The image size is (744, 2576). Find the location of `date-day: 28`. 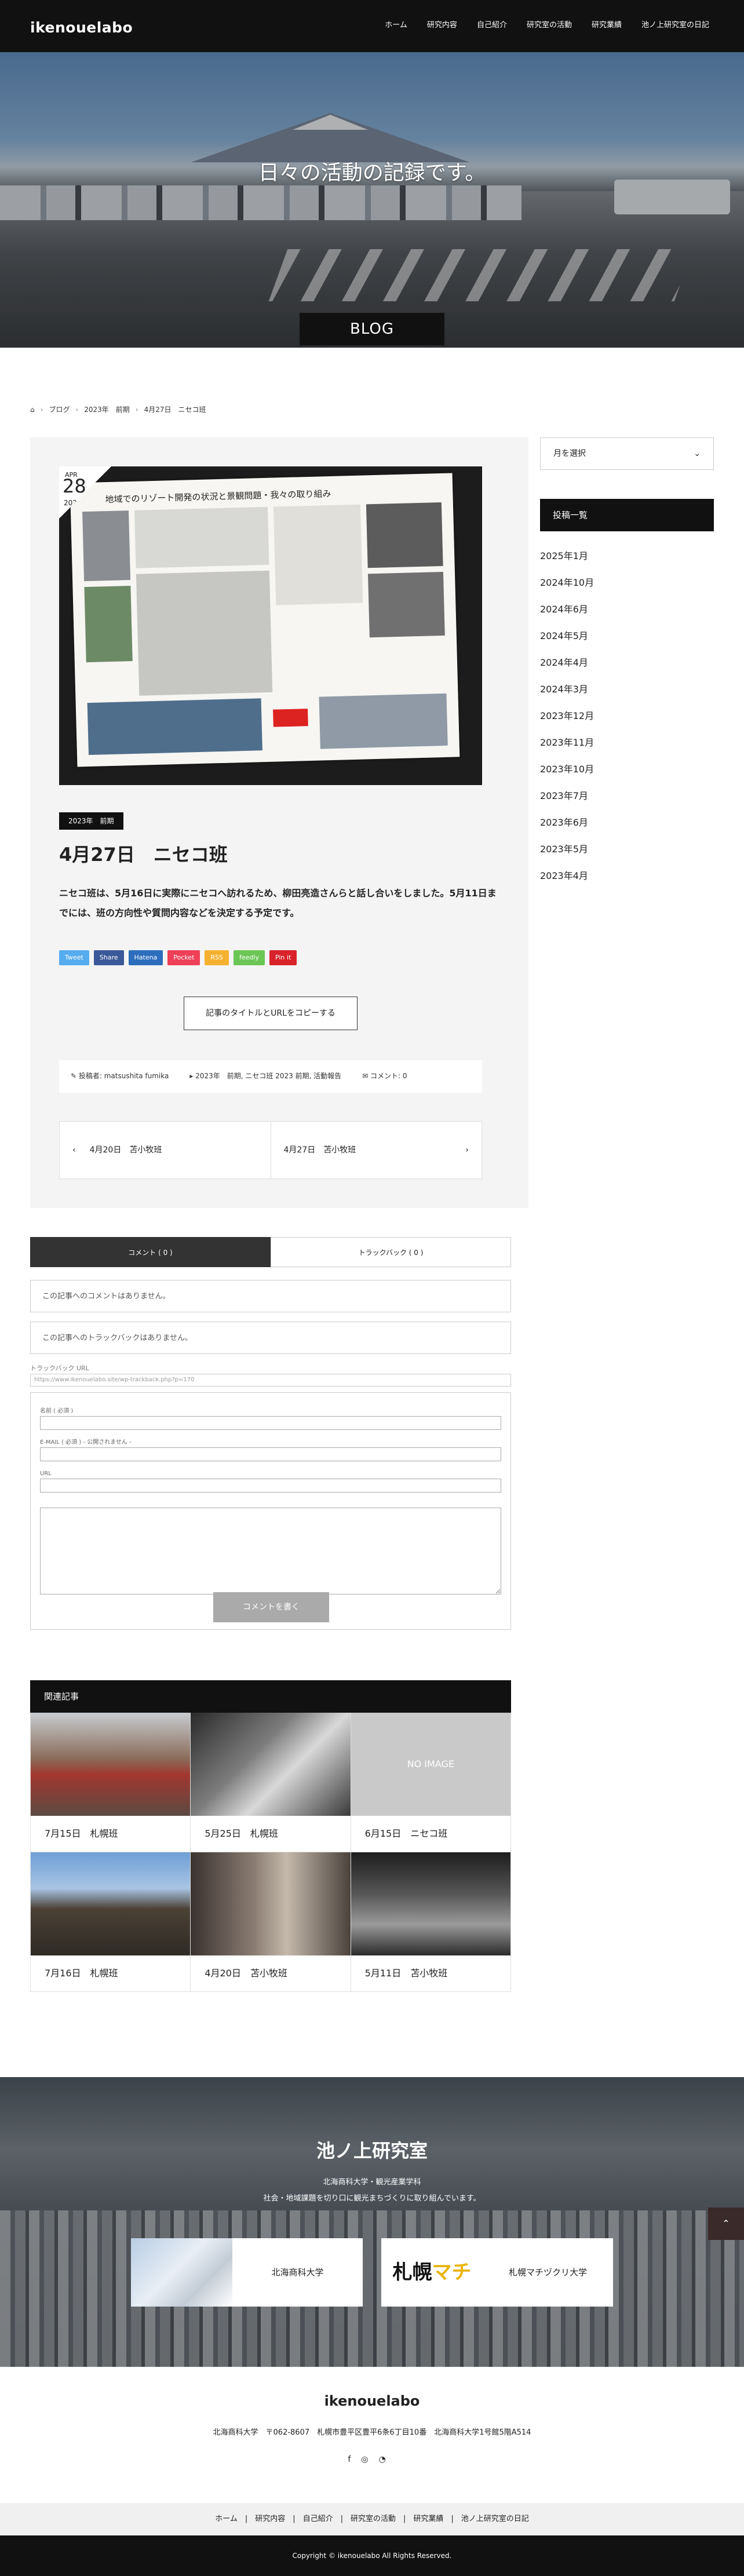

date-day: 28 is located at coordinates (74, 486).